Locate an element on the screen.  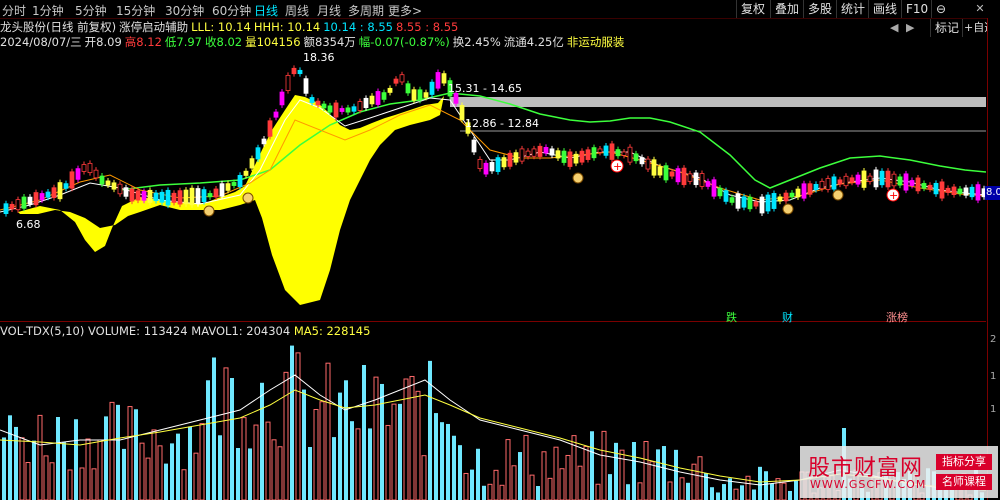
tab-1min: 1分钟 is located at coordinates (48, 10).